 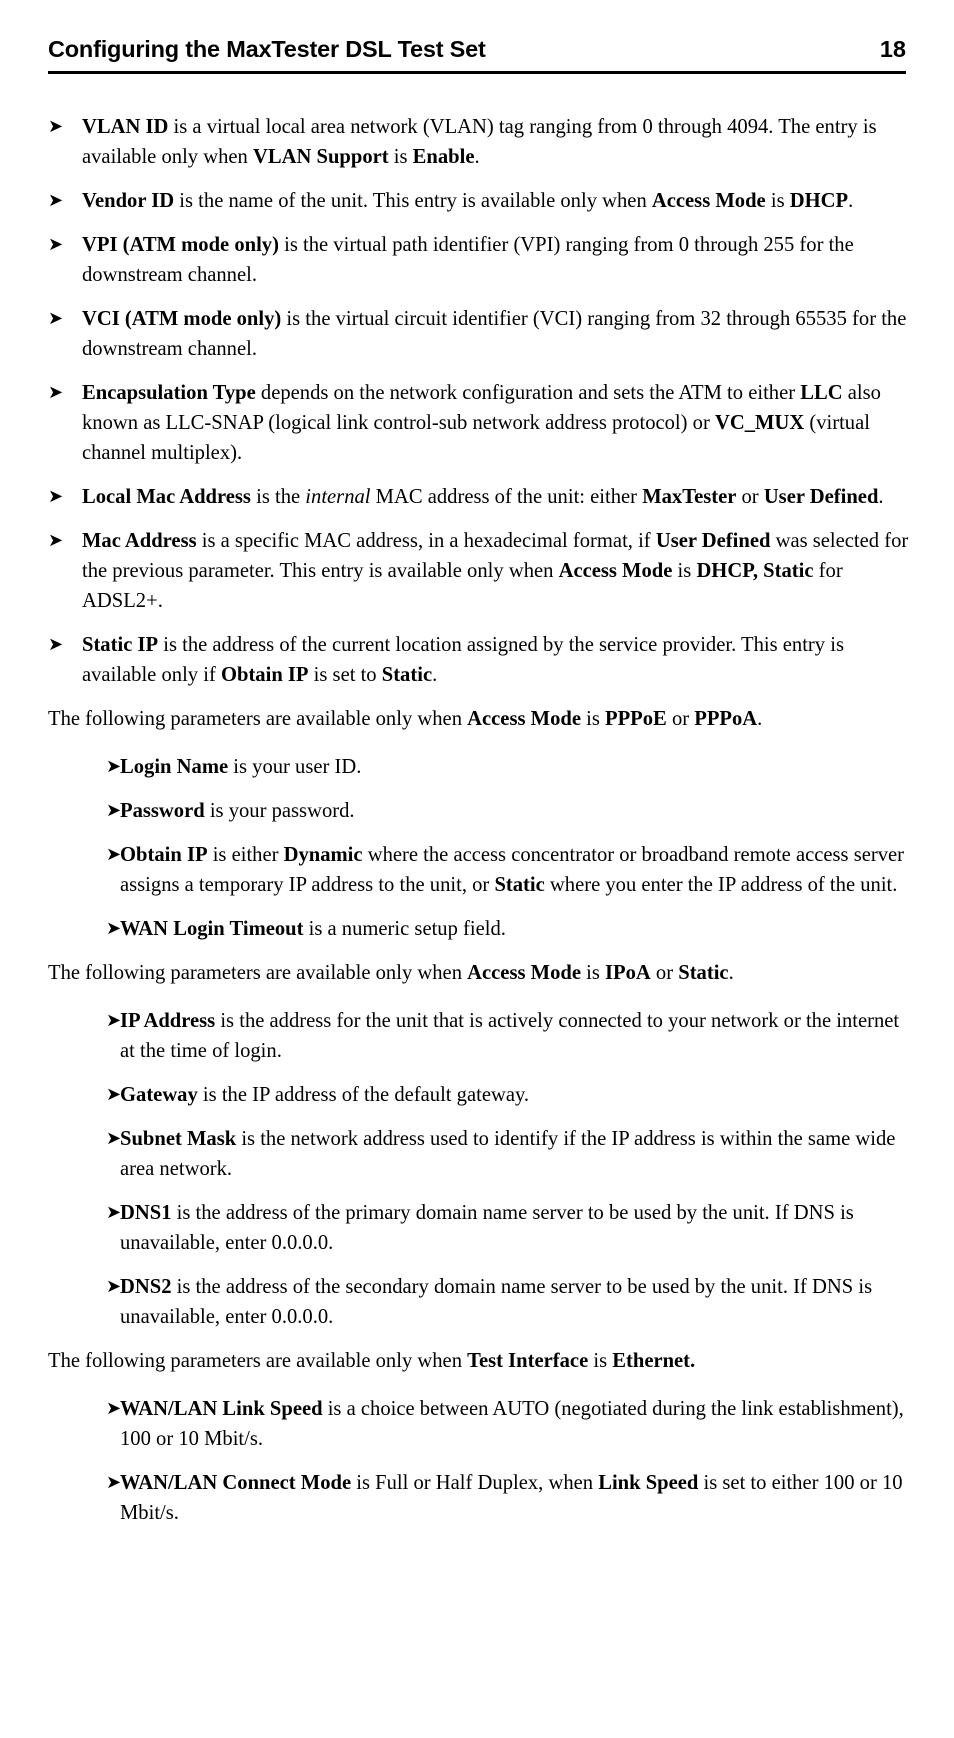 What do you see at coordinates (237, 811) in the screenshot?
I see `bullet-password-text: Password is your password.` at bounding box center [237, 811].